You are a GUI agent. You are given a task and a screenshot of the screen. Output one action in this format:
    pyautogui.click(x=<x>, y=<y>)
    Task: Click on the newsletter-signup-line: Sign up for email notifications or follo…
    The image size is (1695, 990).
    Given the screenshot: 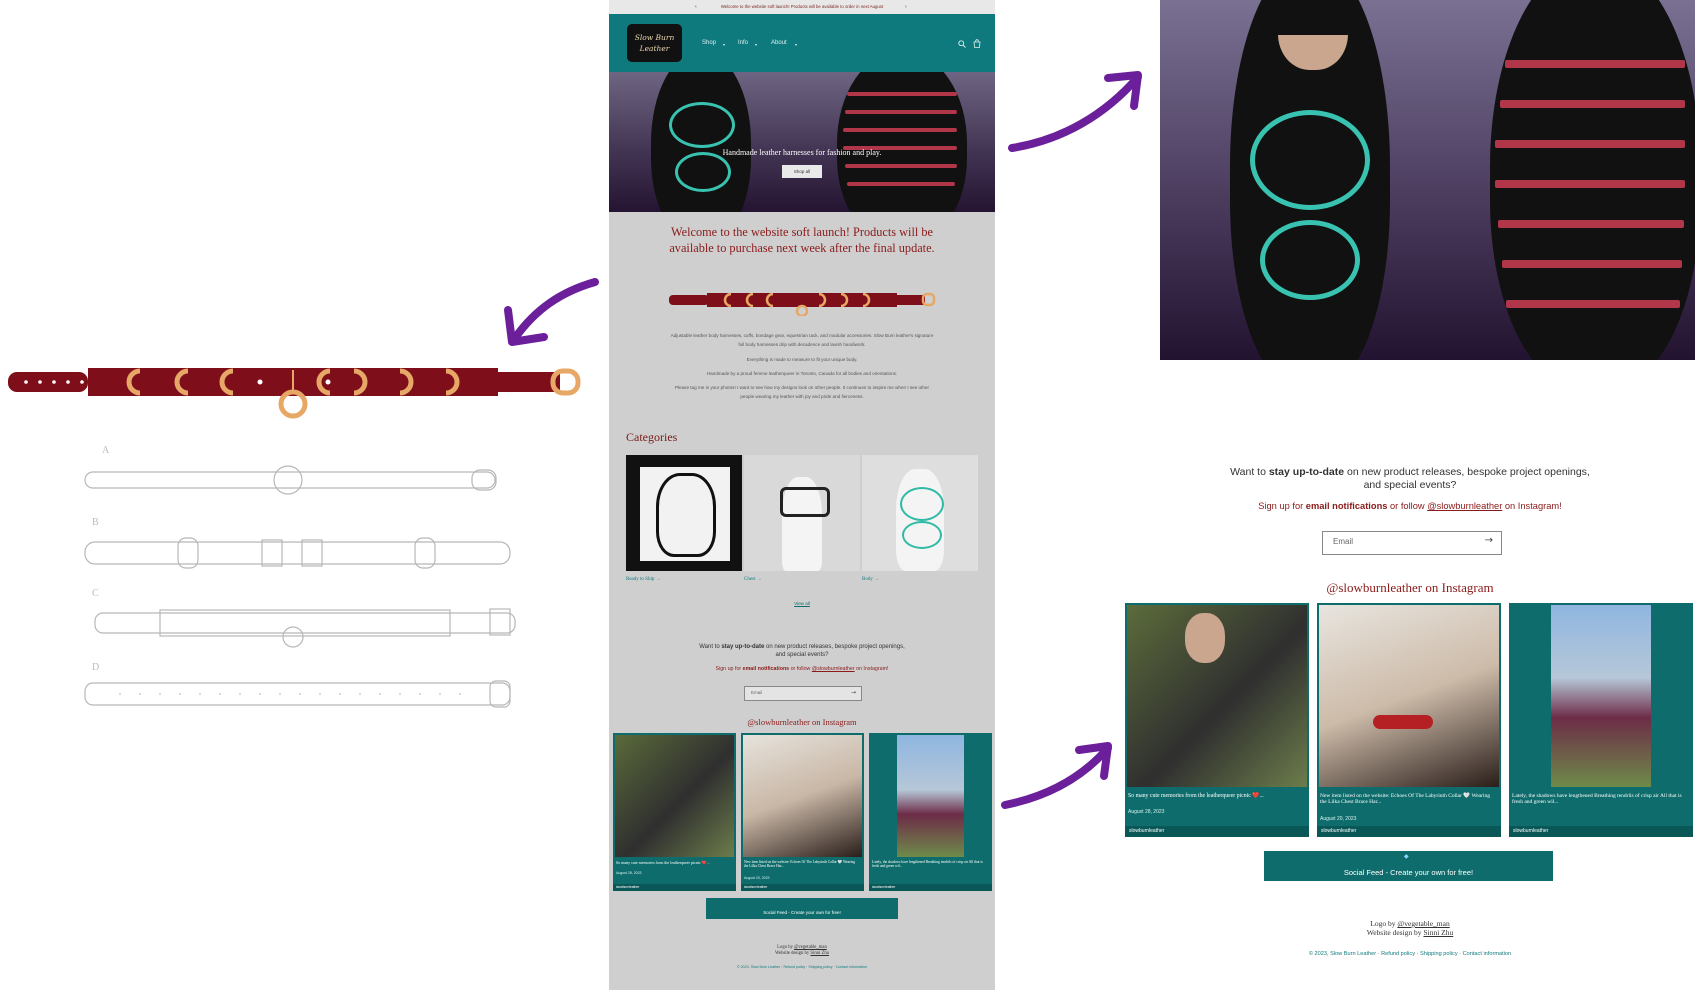 What is the action you would take?
    pyautogui.click(x=802, y=669)
    